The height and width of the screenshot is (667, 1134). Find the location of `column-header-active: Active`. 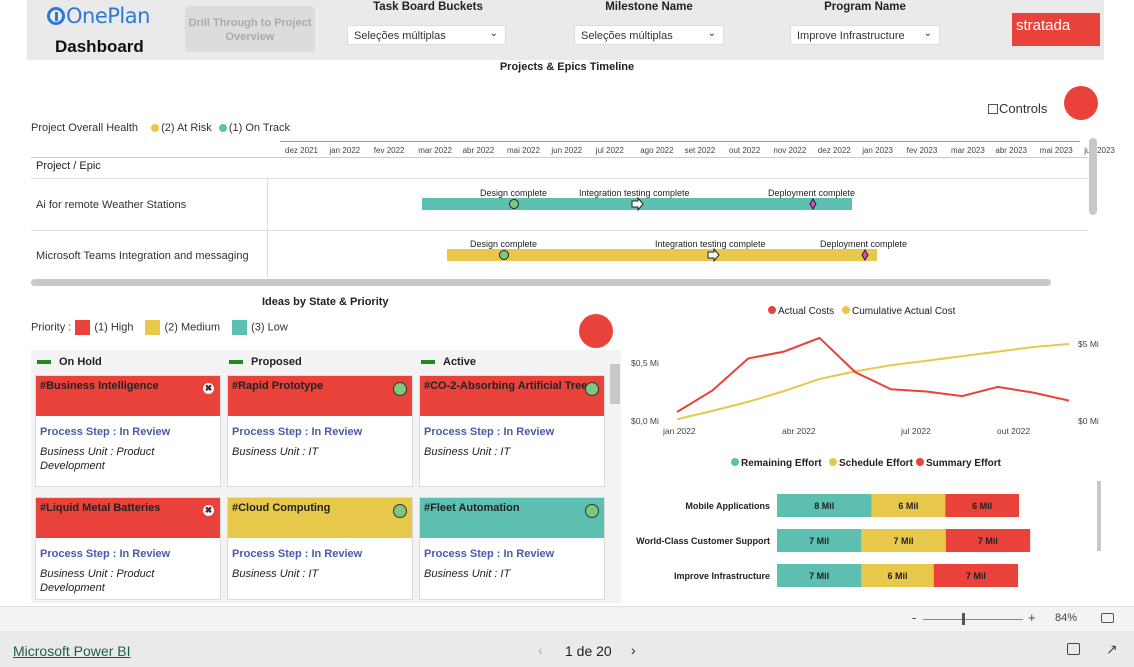

column-header-active: Active is located at coordinates (448, 362).